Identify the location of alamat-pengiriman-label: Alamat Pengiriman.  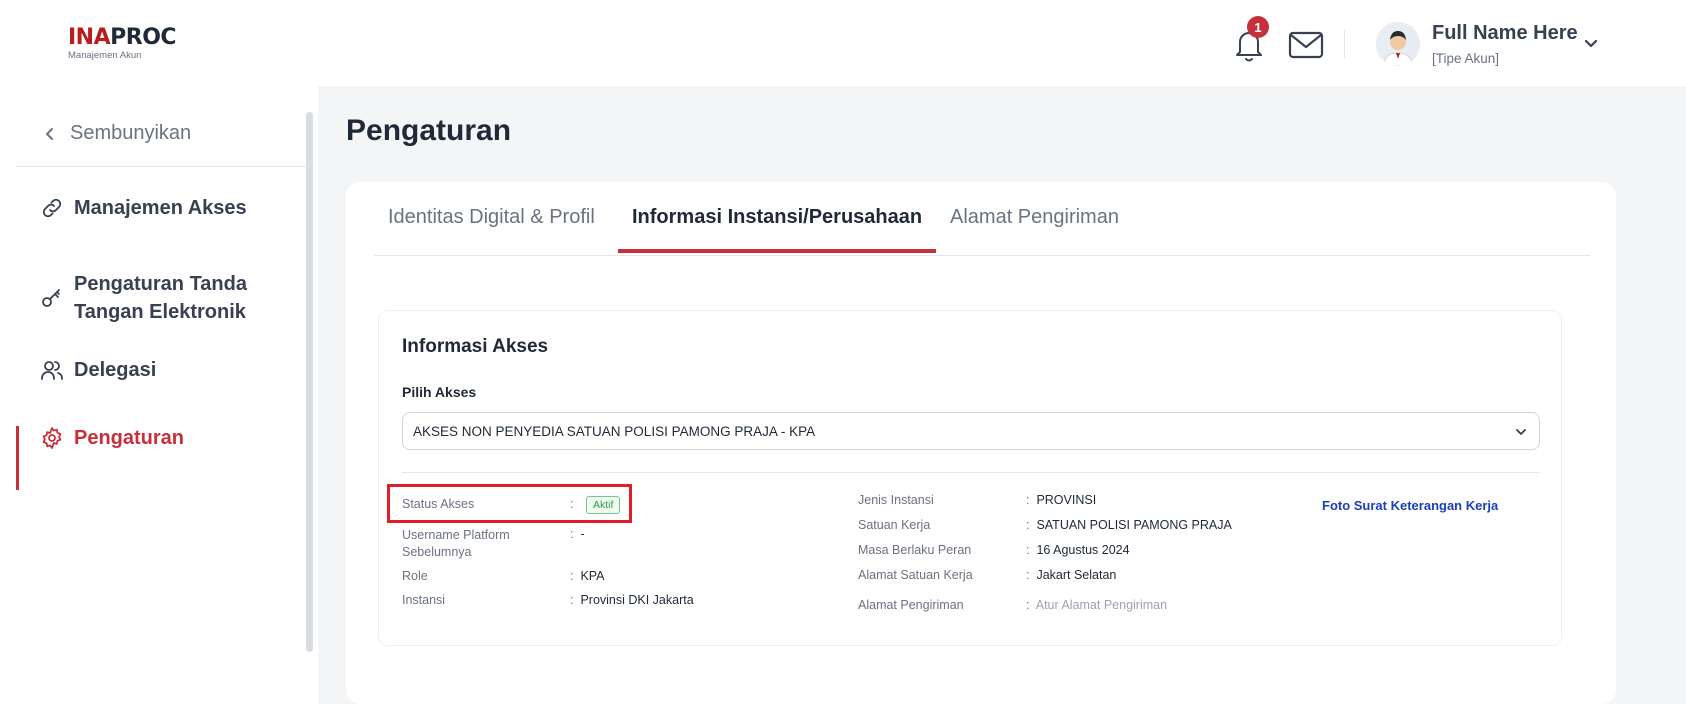
(911, 605).